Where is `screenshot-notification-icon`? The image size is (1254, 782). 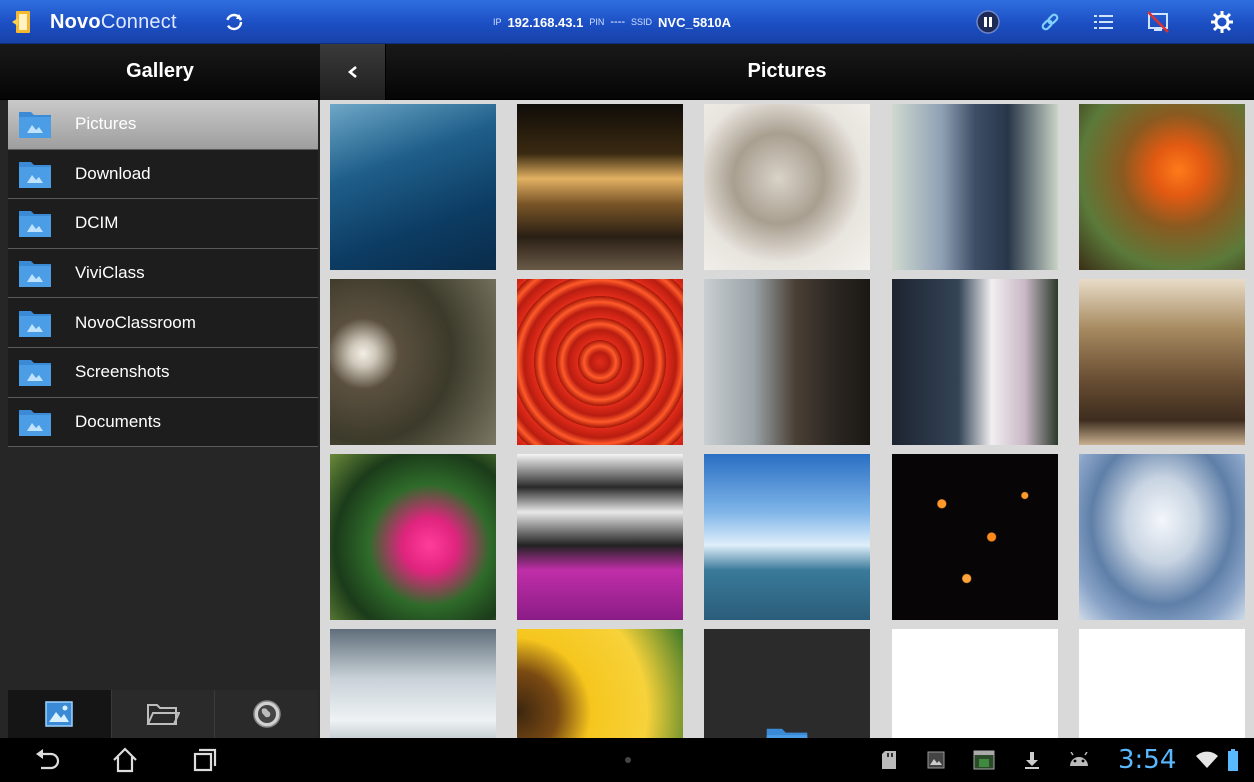
screenshot-notification-icon is located at coordinates (984, 760).